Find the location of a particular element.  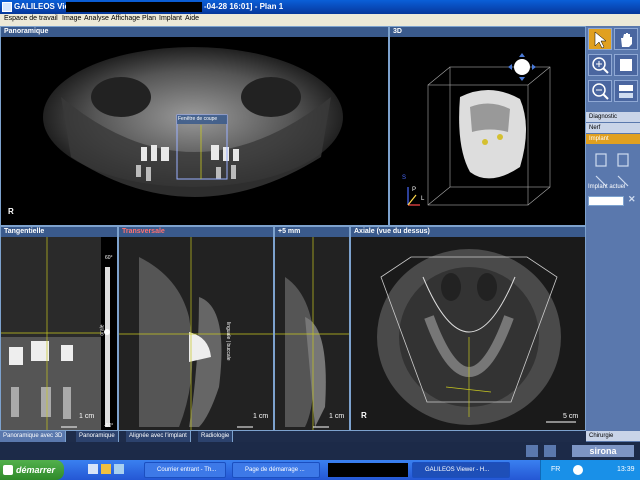

offset-5mm-view: +5 mm 1 cm is located at coordinates (312, 328).